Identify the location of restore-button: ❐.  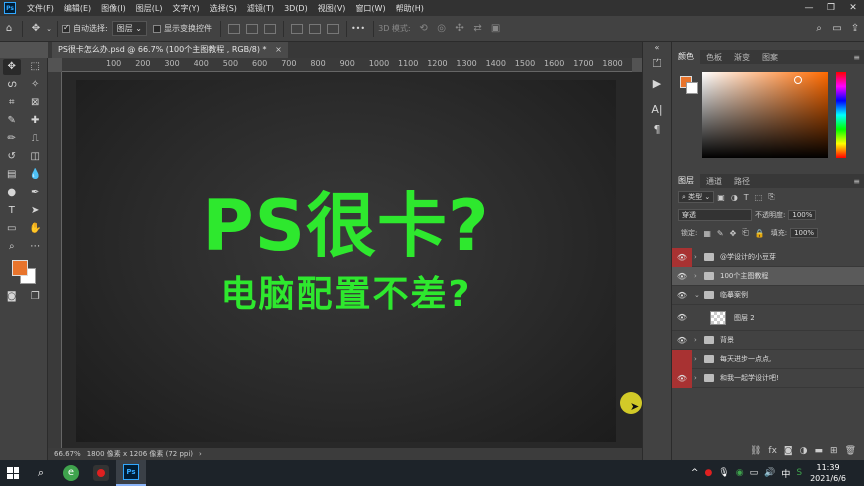
(831, 8).